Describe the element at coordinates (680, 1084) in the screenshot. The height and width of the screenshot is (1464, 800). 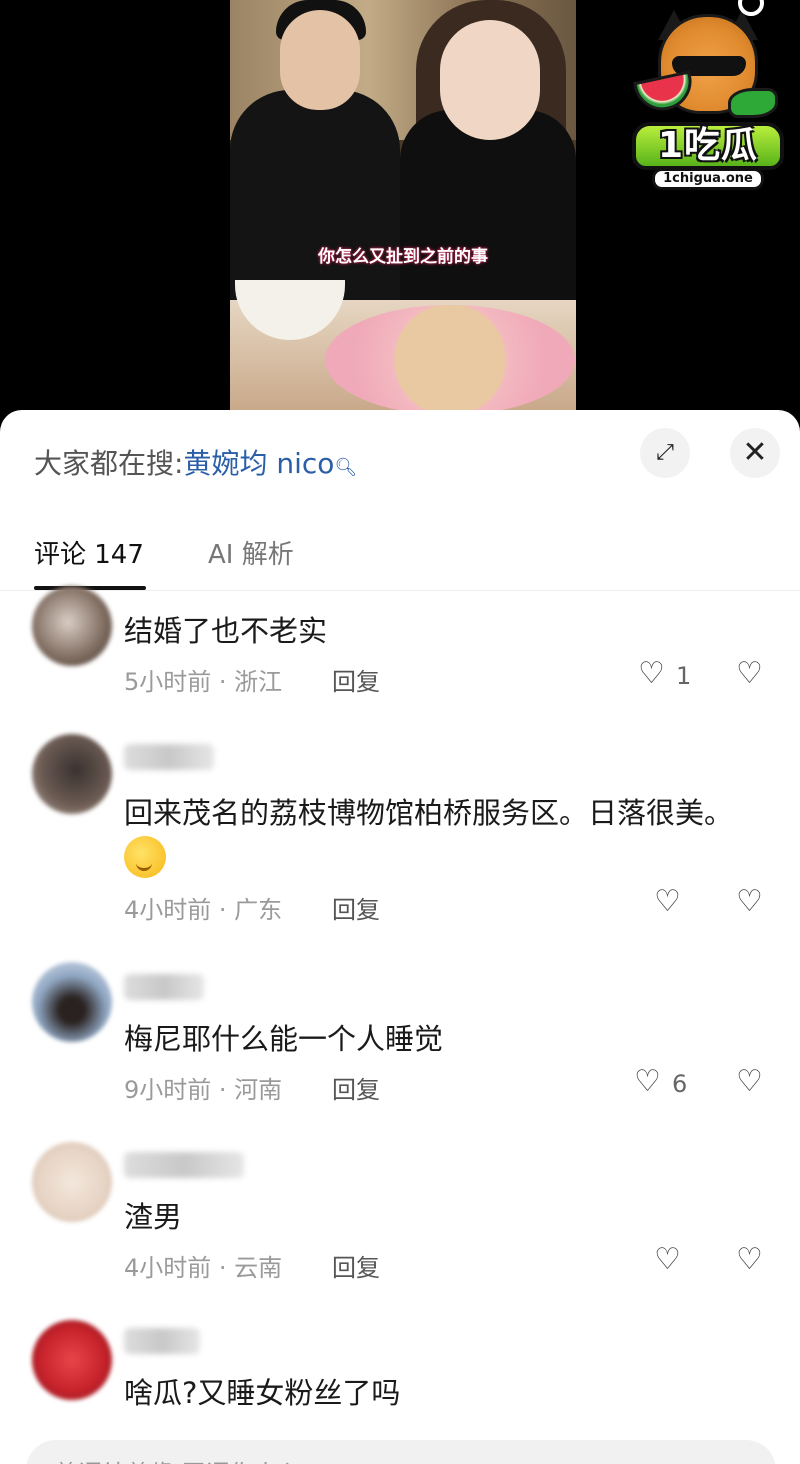
I see `like-count: 6` at that location.